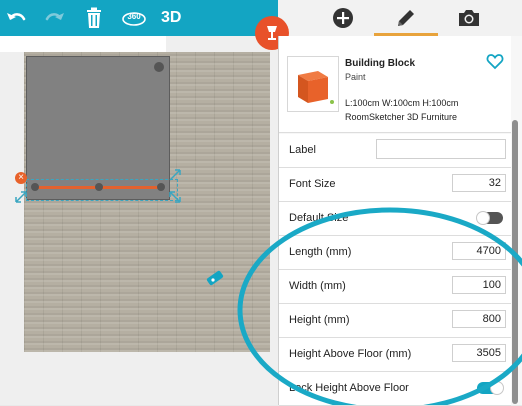  I want to click on ruler-tool-icon, so click(215, 278).